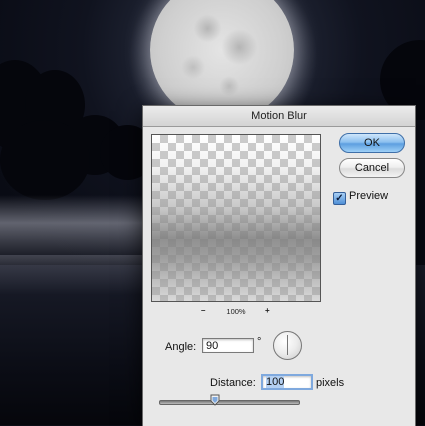  I want to click on dialog-title: Motion Blur, so click(279, 116).